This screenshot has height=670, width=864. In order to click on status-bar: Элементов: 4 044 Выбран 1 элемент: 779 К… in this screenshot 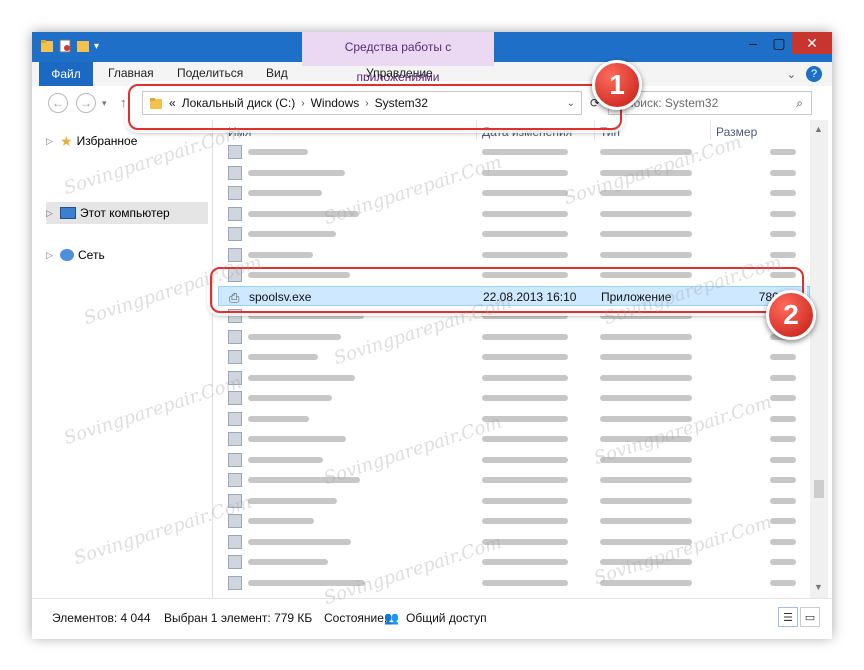, I will do `click(432, 618)`.